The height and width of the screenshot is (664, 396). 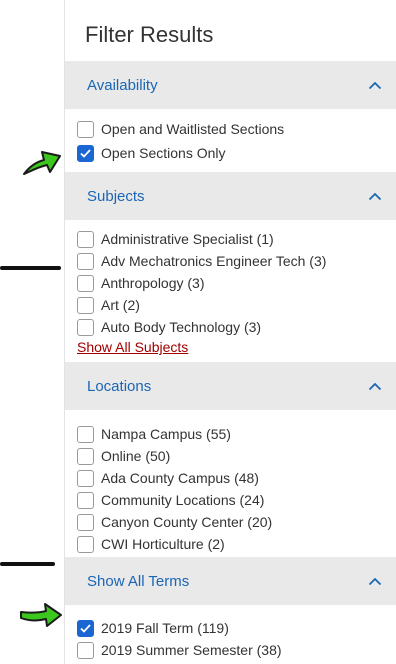 I want to click on checkbox-option: Community Locations (24), so click(x=170, y=500).